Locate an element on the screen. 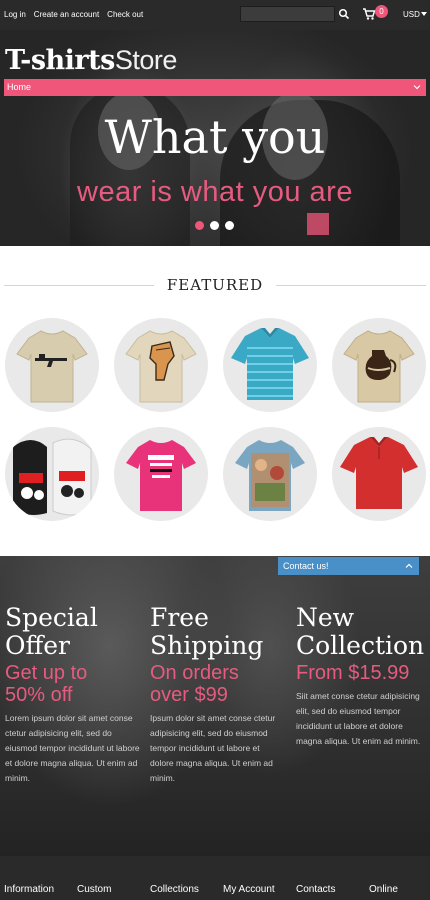 The width and height of the screenshot is (430, 900). footer-heading-contacts: Contacts is located at coordinates (315, 890).